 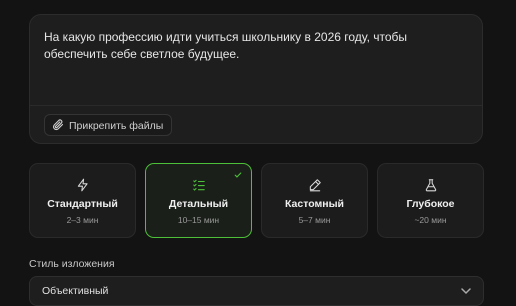 I want to click on flask-icon, so click(x=431, y=185).